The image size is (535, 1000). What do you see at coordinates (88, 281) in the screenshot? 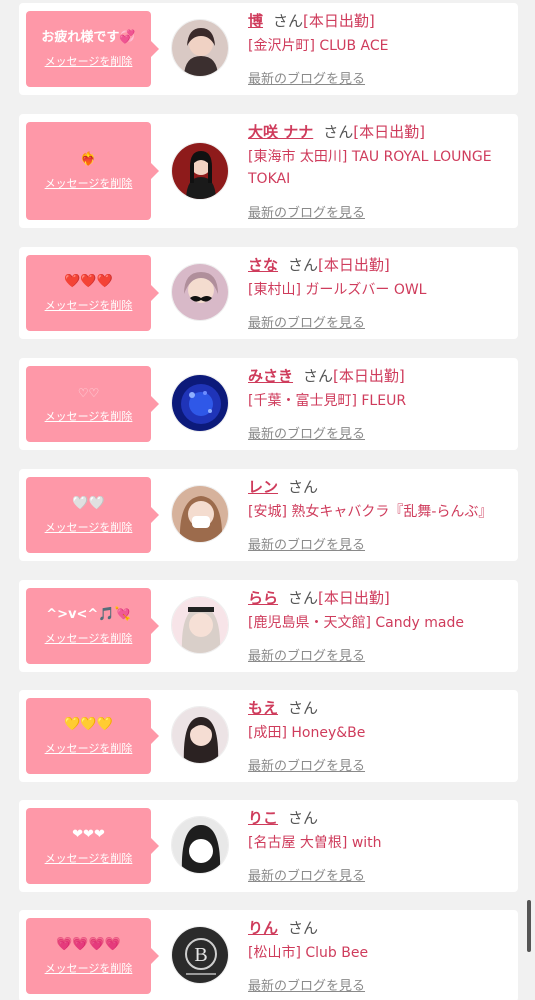
I see `message-text: ❤️❤️❤️` at bounding box center [88, 281].